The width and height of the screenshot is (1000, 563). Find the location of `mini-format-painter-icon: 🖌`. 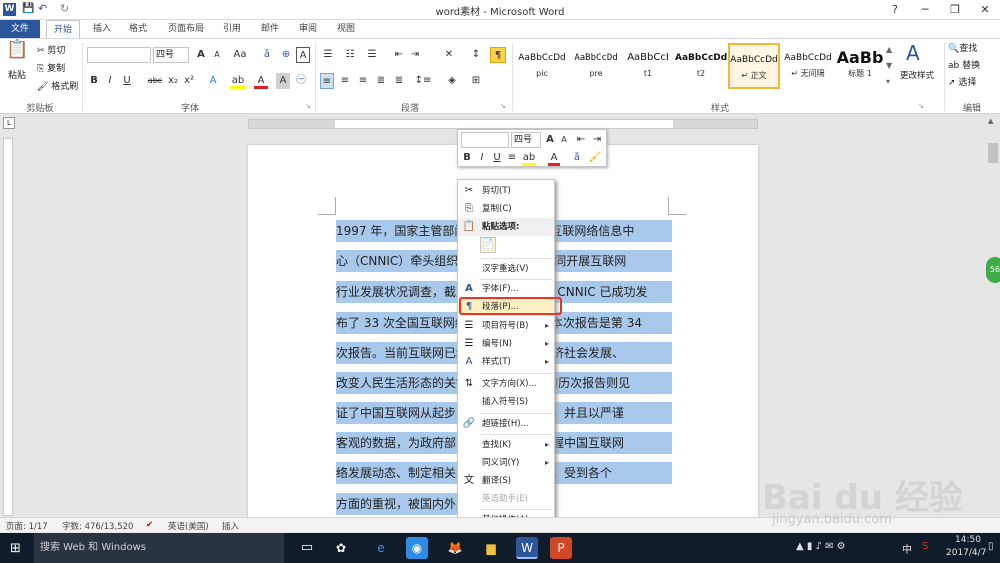

mini-format-painter-icon: 🖌 is located at coordinates (595, 158).